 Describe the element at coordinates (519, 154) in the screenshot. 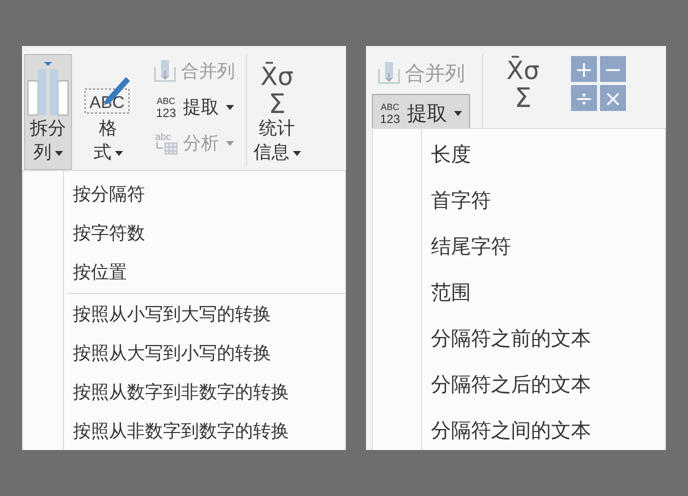

I see `menu-item: 长度` at that location.